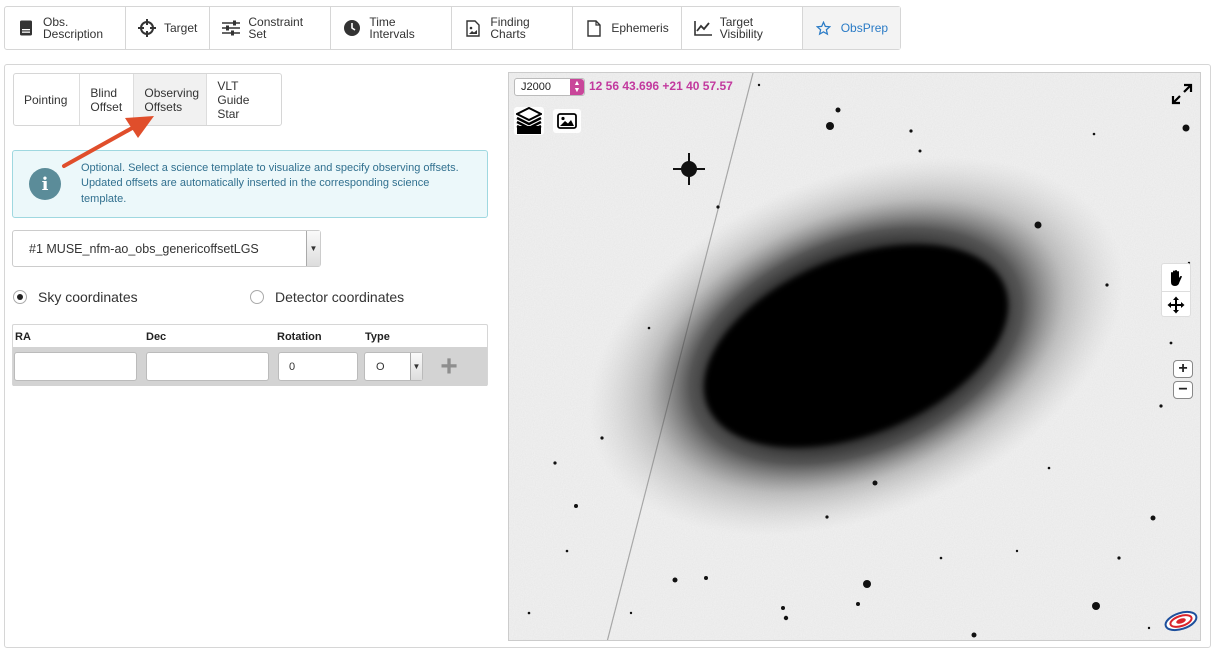 The height and width of the screenshot is (654, 1221). I want to click on subtab-label: Observing Offsets, so click(172, 99).